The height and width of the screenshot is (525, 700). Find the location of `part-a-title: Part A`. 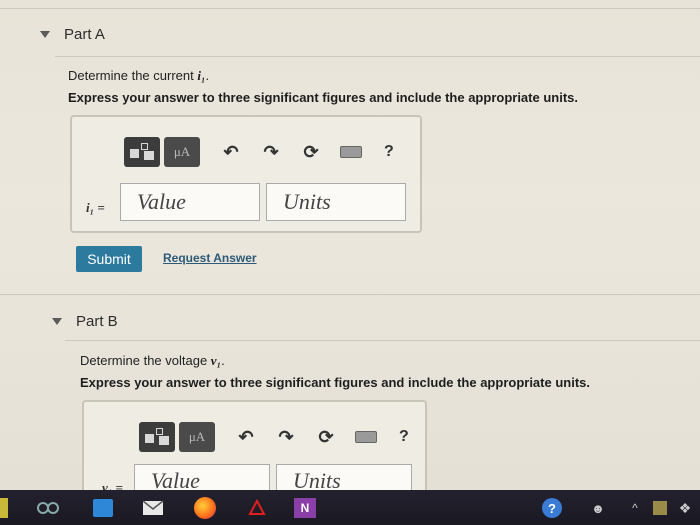

part-a-title: Part A is located at coordinates (84, 34).